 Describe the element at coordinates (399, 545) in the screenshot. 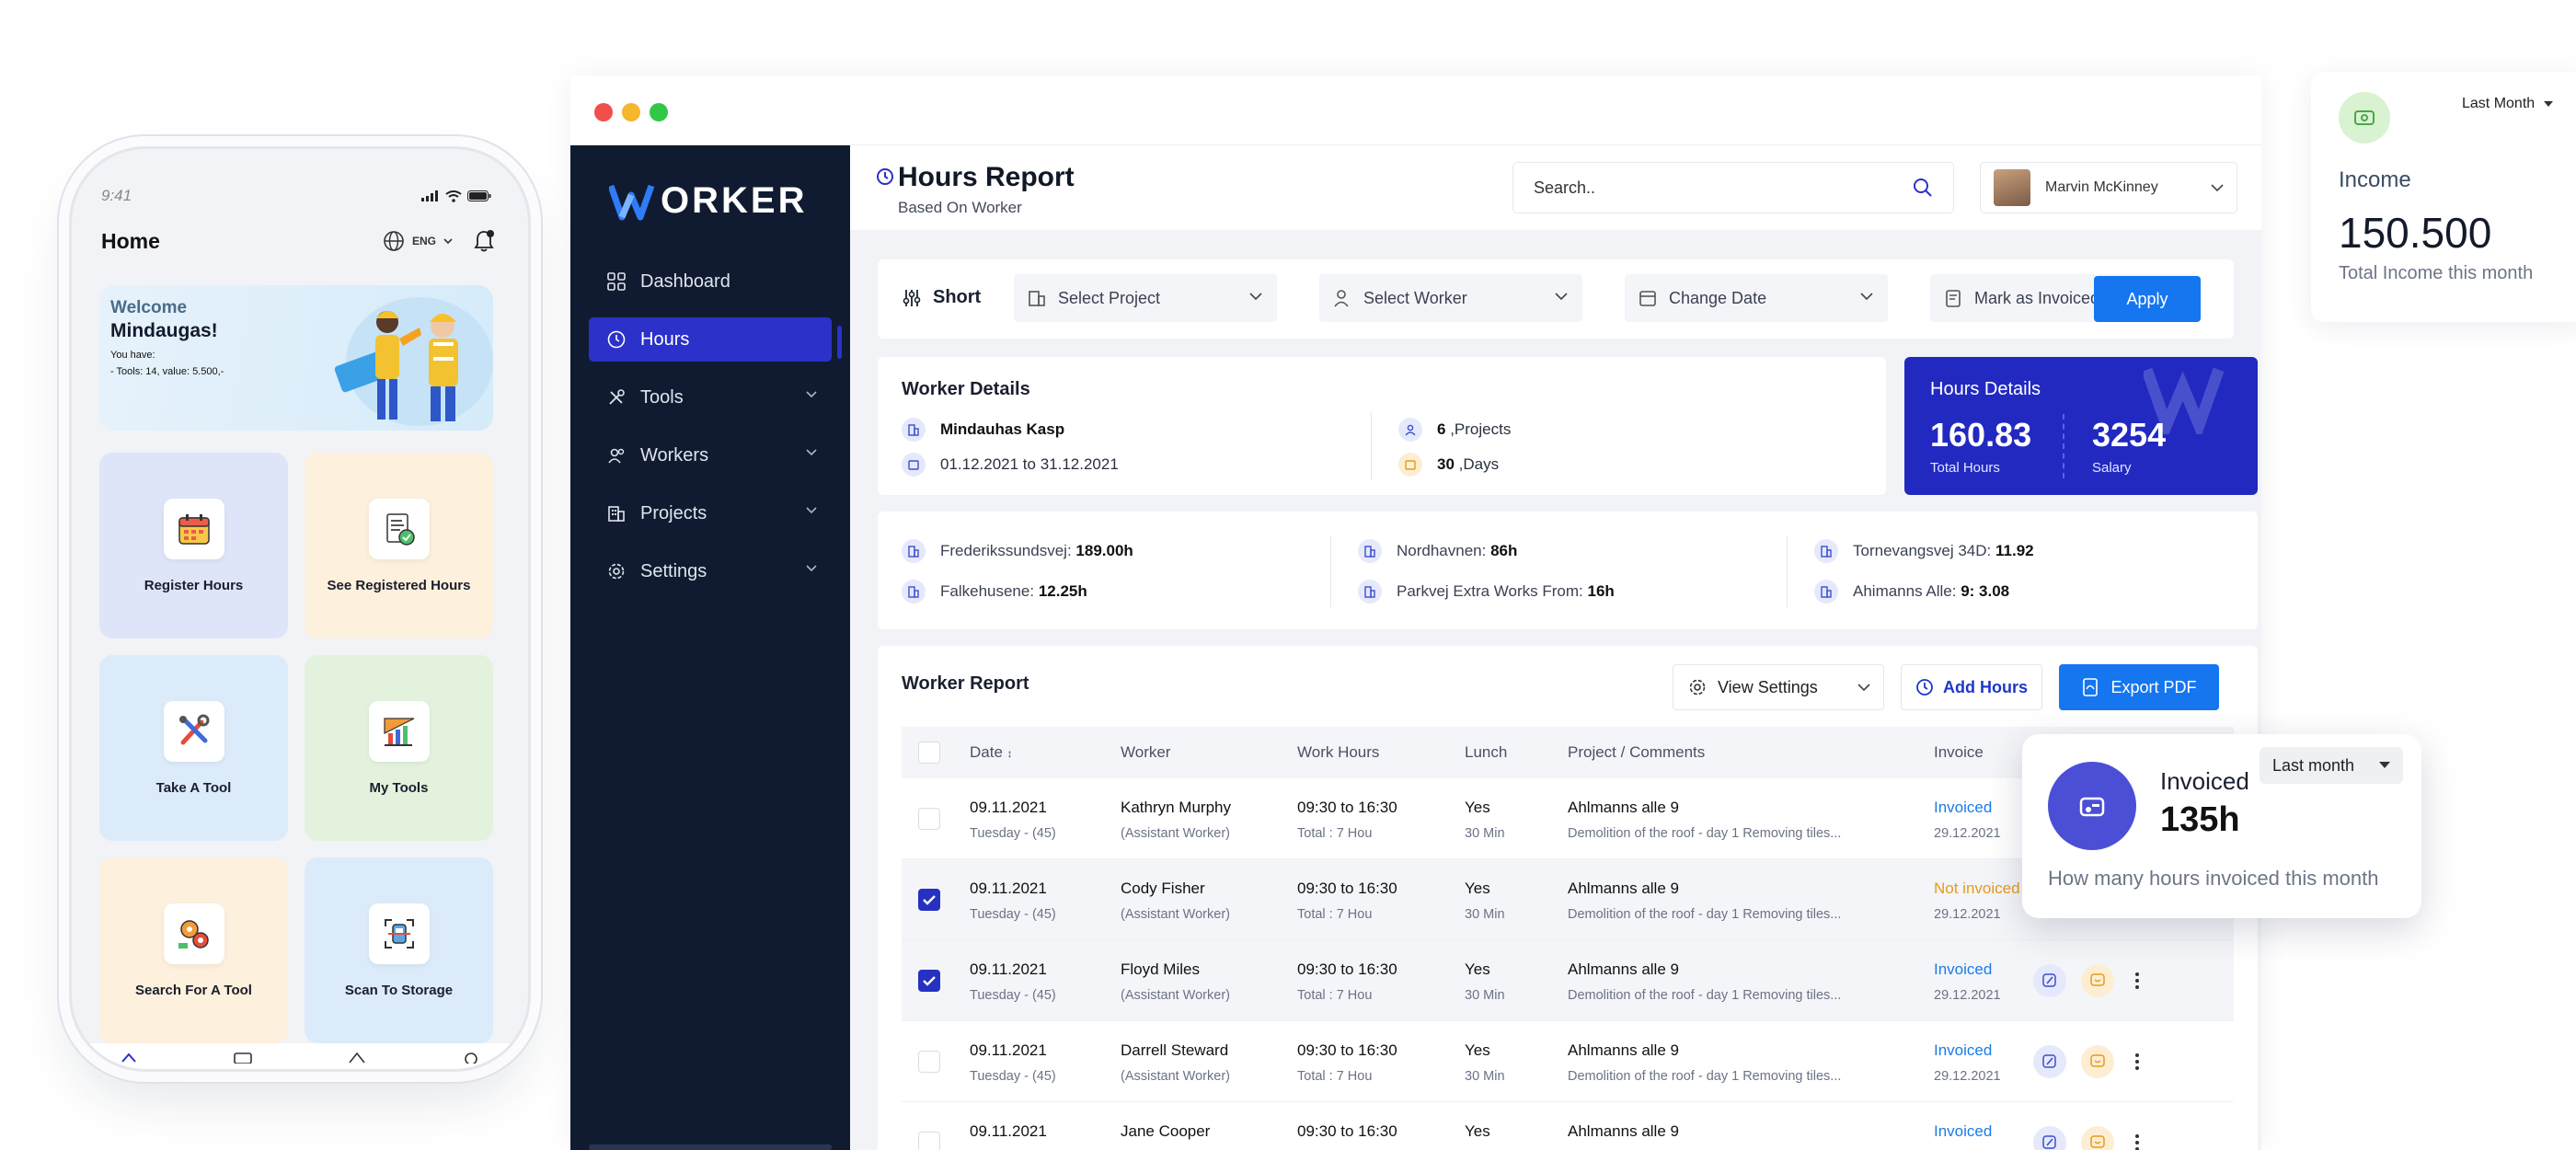

I see `tile-see-registered-hours: See Registered Hours` at that location.